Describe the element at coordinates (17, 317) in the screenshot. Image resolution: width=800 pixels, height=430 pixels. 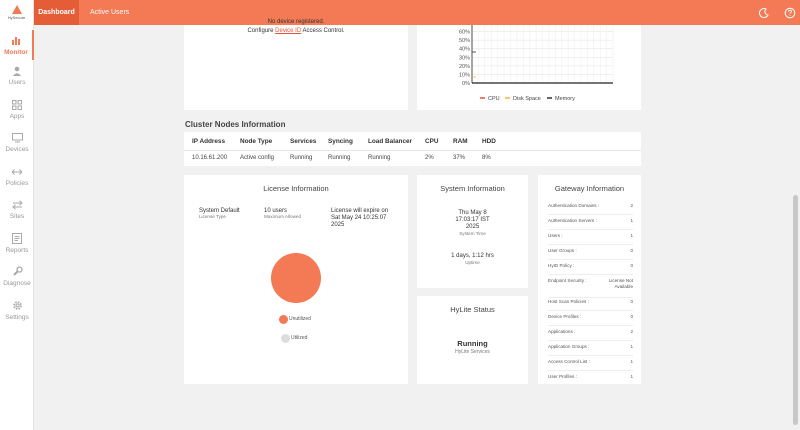
I see `sidebar-item-label: Settings` at that location.